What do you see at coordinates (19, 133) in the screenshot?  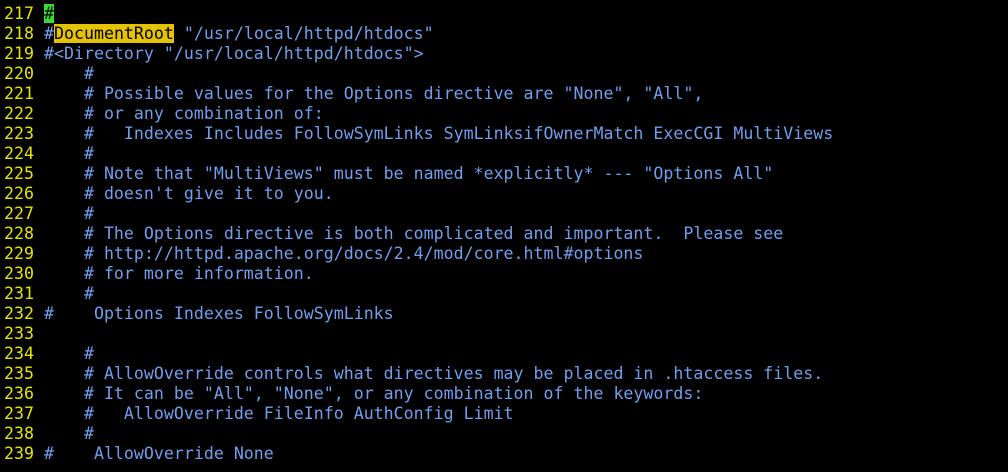 I see `line-number: 223` at bounding box center [19, 133].